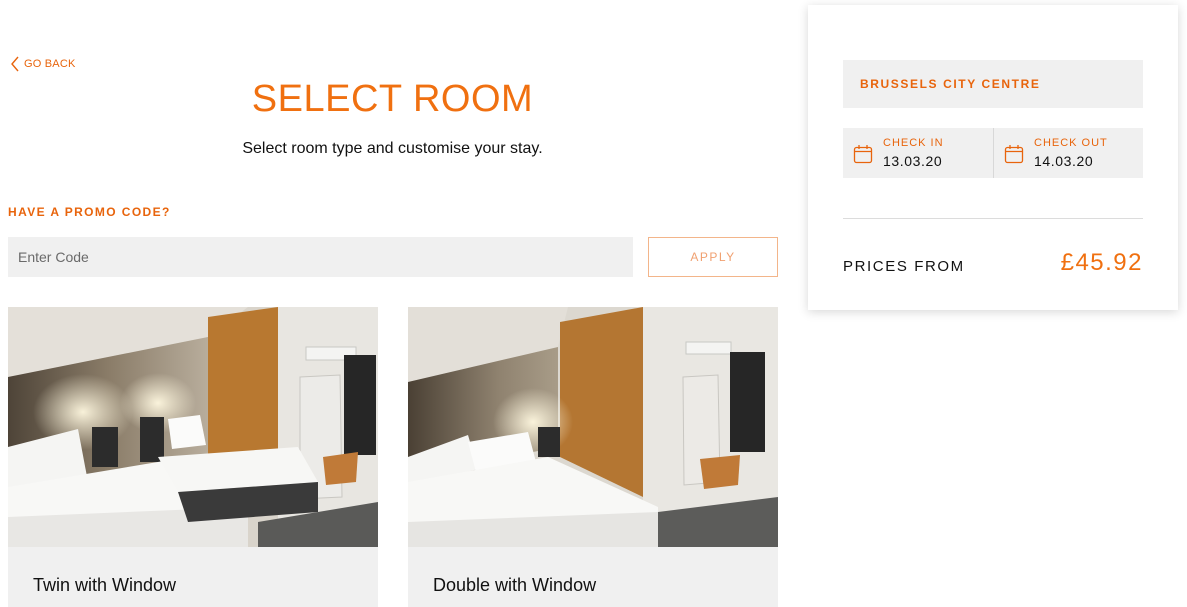  Describe the element at coordinates (50, 64) in the screenshot. I see `go-back-label: GO BACK` at that location.